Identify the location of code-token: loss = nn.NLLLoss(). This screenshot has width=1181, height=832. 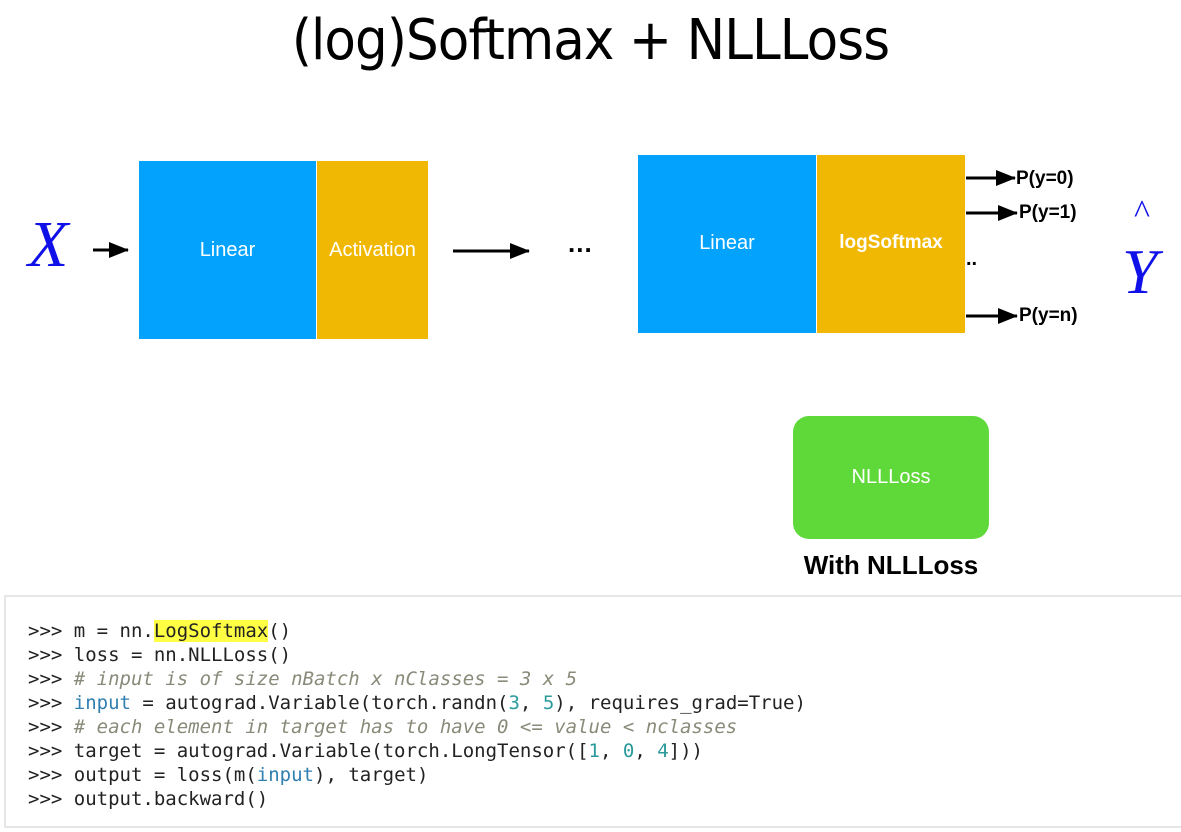
(182, 655).